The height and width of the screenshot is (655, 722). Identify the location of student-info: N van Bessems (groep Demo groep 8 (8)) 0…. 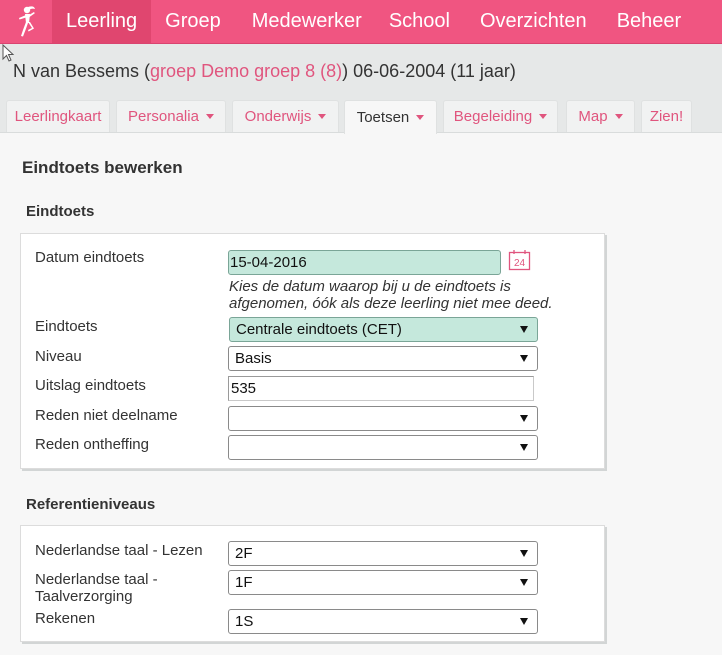
(264, 71).